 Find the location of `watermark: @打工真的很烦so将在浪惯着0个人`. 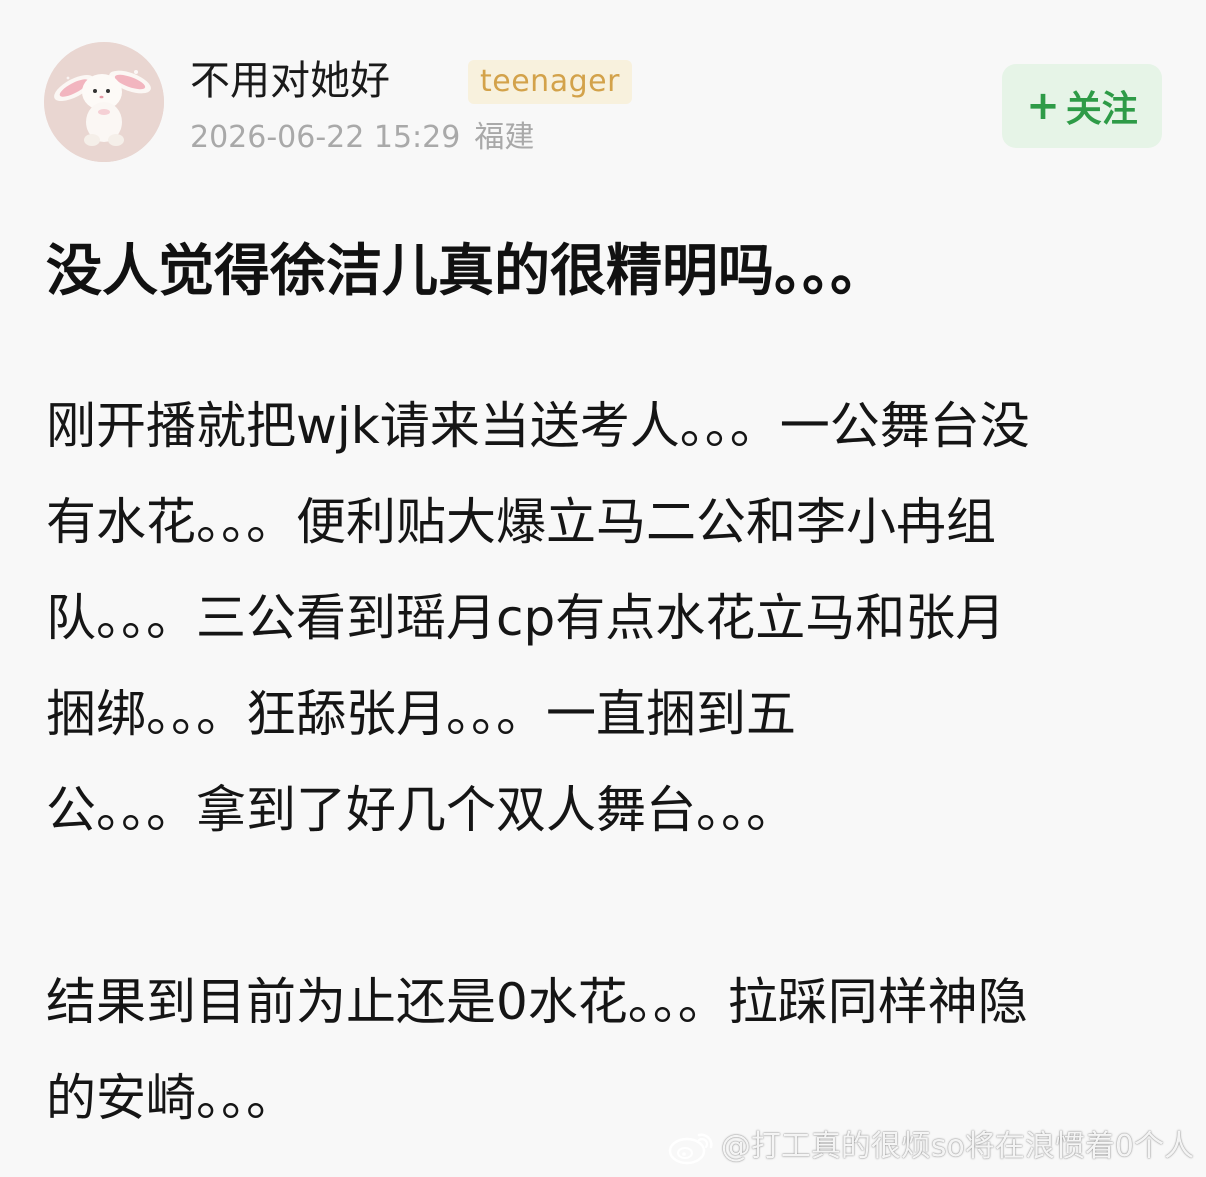

watermark: @打工真的很烦so将在浪惯着0个人 is located at coordinates (930, 1147).